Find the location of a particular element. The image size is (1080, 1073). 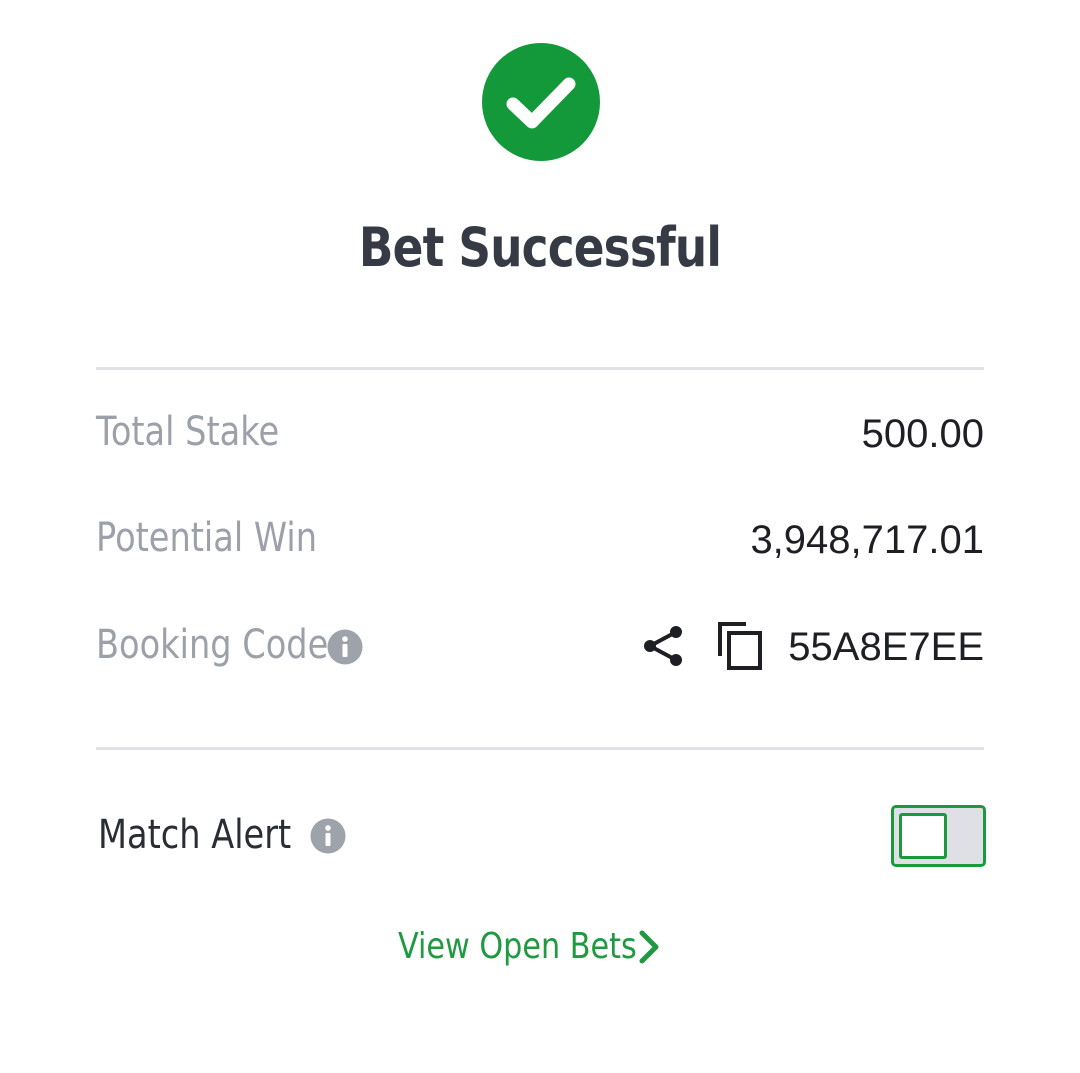

total-stake-label: Total Stake is located at coordinates (188, 432).